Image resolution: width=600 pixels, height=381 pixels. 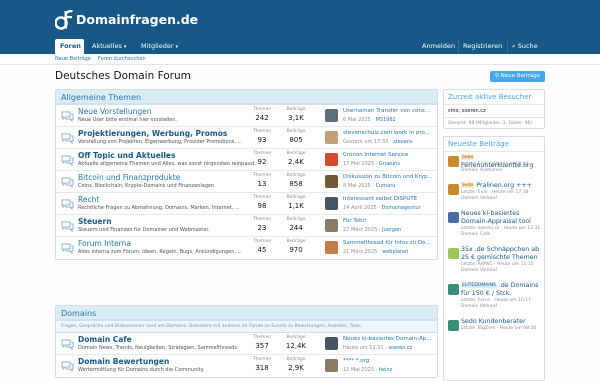 What do you see at coordinates (494, 111) in the screenshot?
I see `active-visitors-list: smo, soeren.cz` at bounding box center [494, 111].